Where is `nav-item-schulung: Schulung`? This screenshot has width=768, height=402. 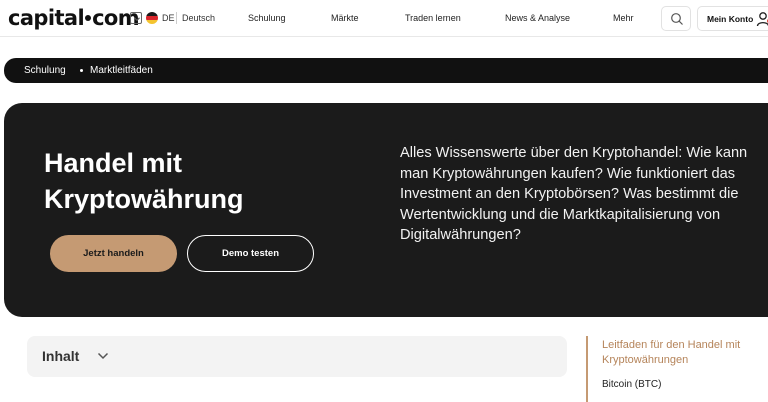 nav-item-schulung: Schulung is located at coordinates (267, 18).